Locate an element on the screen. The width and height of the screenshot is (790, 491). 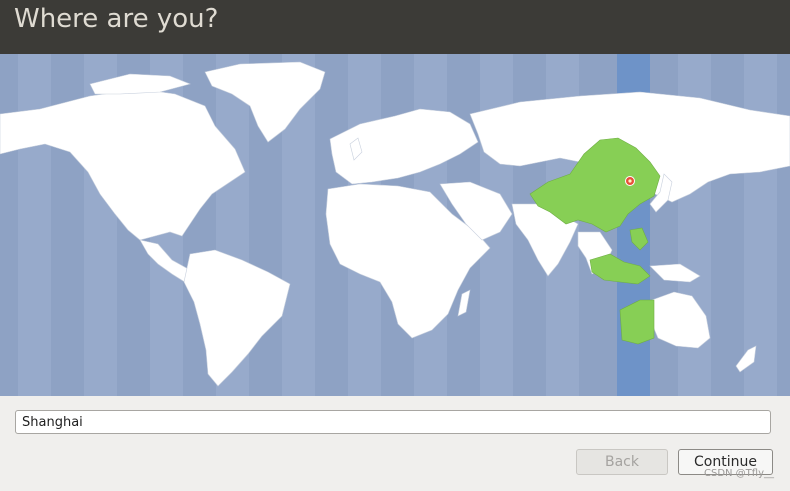
location-marker is located at coordinates (630, 181).